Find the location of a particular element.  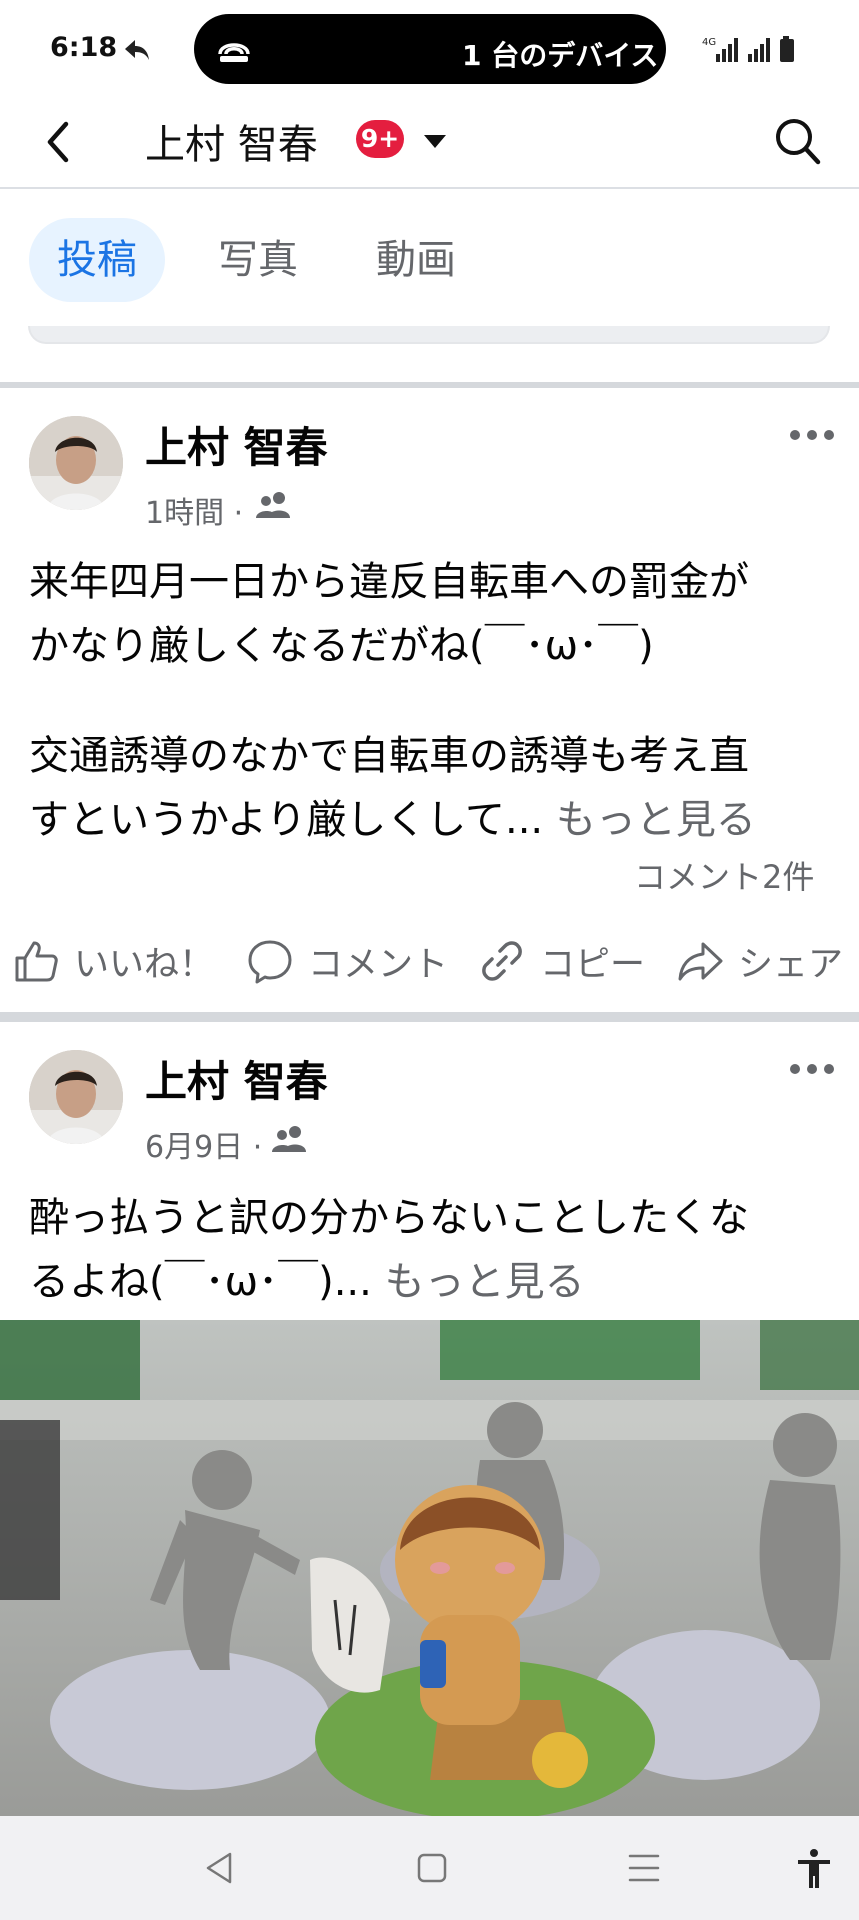

link-icon is located at coordinates (502, 961).